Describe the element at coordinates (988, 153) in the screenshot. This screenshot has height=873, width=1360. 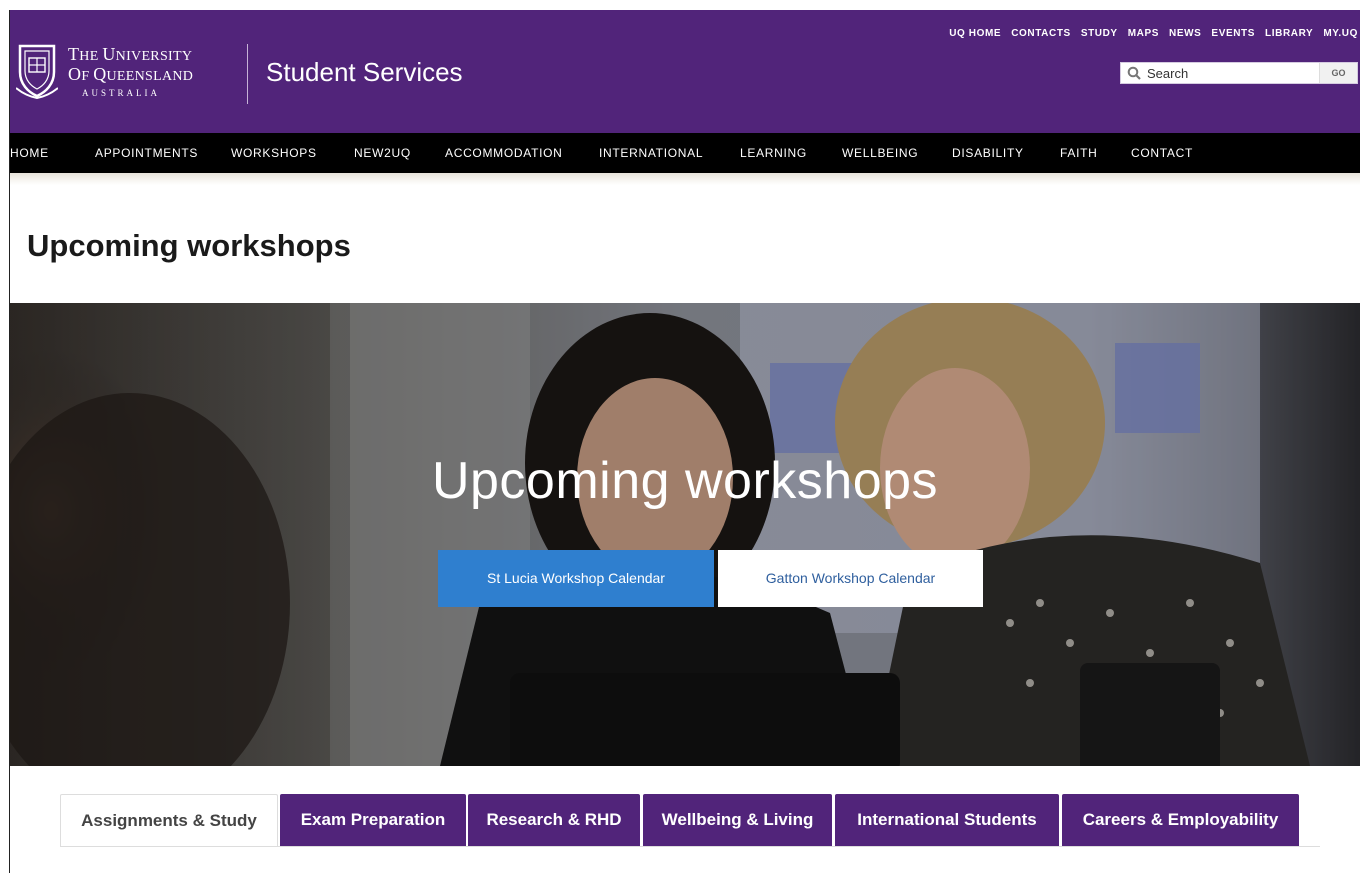
I see `nav-item-disability: DISABILITY` at that location.